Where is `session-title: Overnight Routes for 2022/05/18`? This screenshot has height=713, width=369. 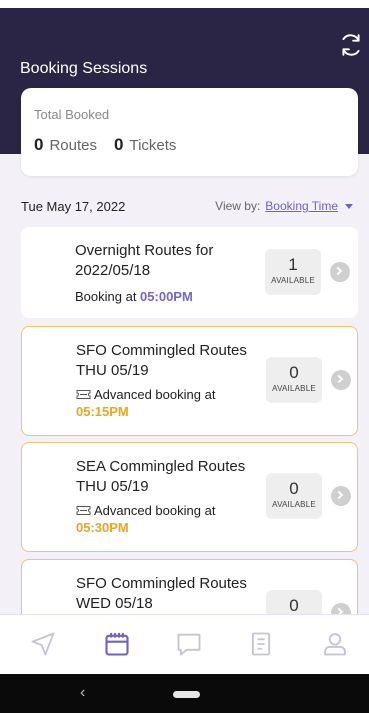 session-title: Overnight Routes for 2022/05/18 is located at coordinates (144, 260).